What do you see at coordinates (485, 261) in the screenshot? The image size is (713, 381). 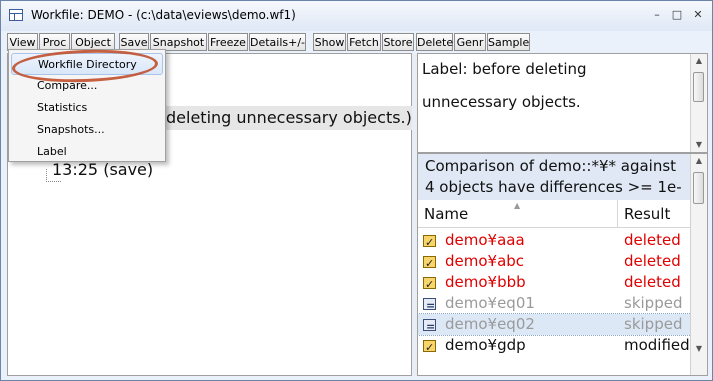 I see `row-name: demo¥abc` at bounding box center [485, 261].